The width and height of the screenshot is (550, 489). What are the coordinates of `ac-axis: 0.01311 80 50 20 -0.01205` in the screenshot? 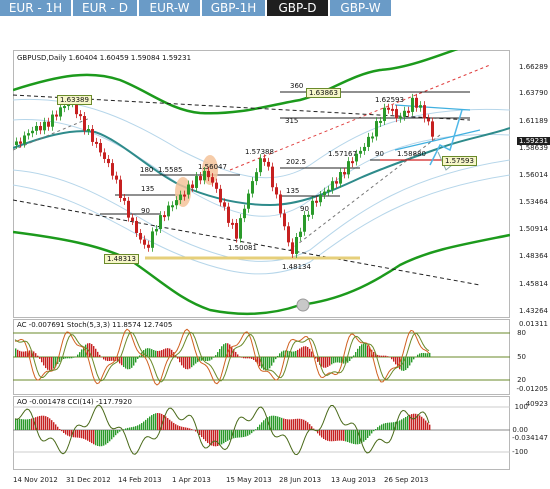 It's located at (530, 357).